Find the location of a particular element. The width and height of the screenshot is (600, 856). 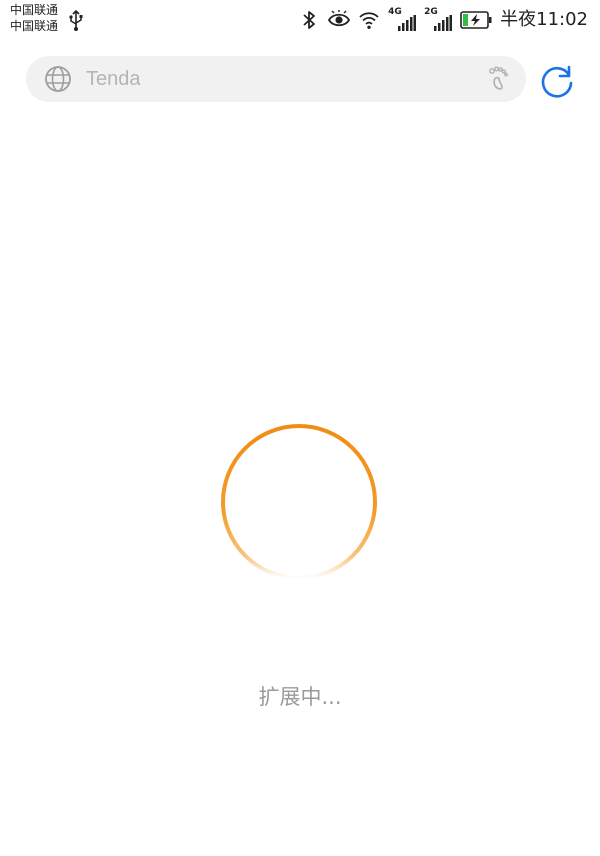

battery-charging-icon is located at coordinates (476, 20).